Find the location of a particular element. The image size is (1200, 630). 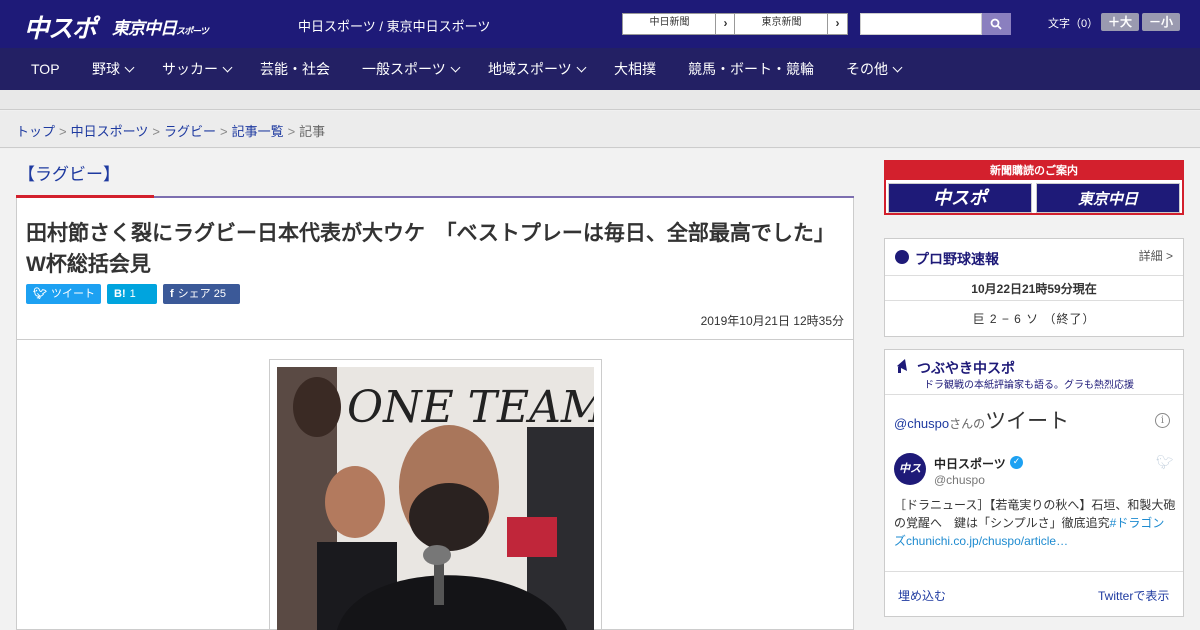

article-photo: ONE TEAM is located at coordinates (435, 498).